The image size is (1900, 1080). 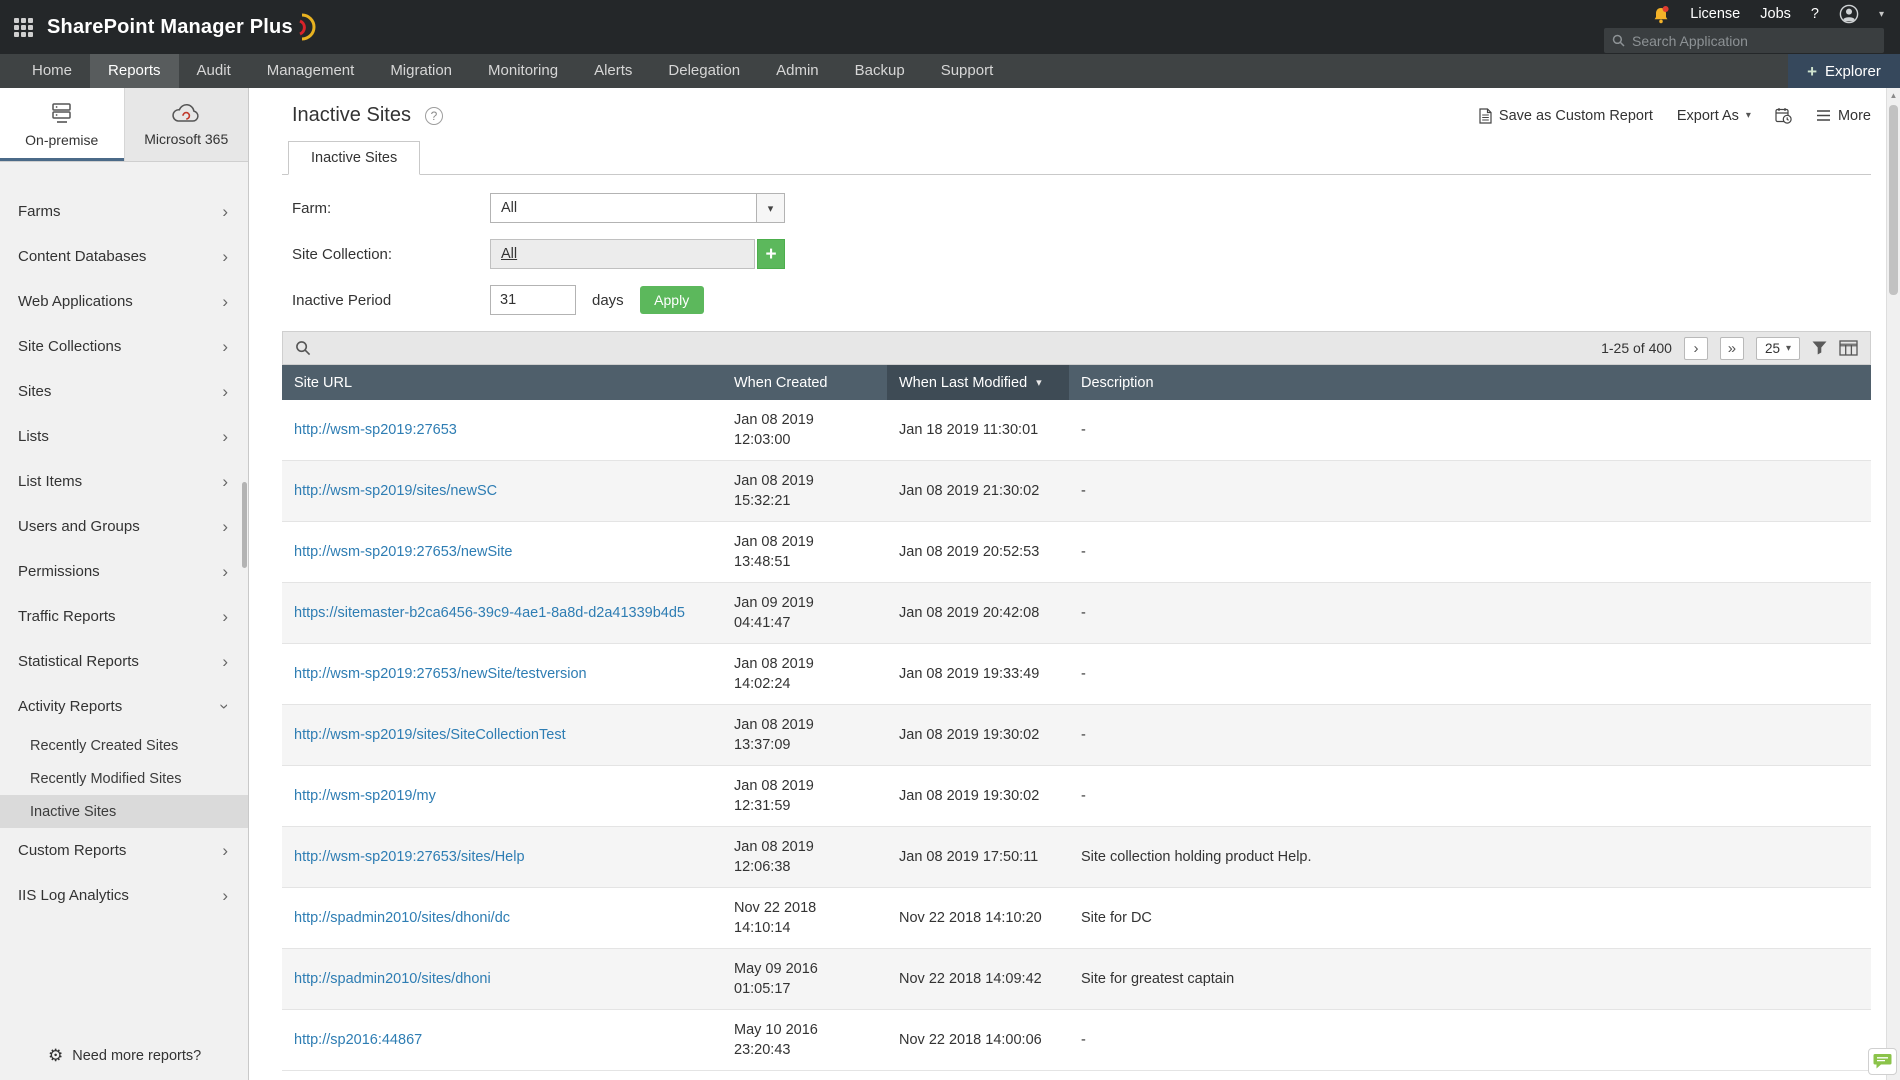 I want to click on notification-bell-icon, so click(x=1661, y=14).